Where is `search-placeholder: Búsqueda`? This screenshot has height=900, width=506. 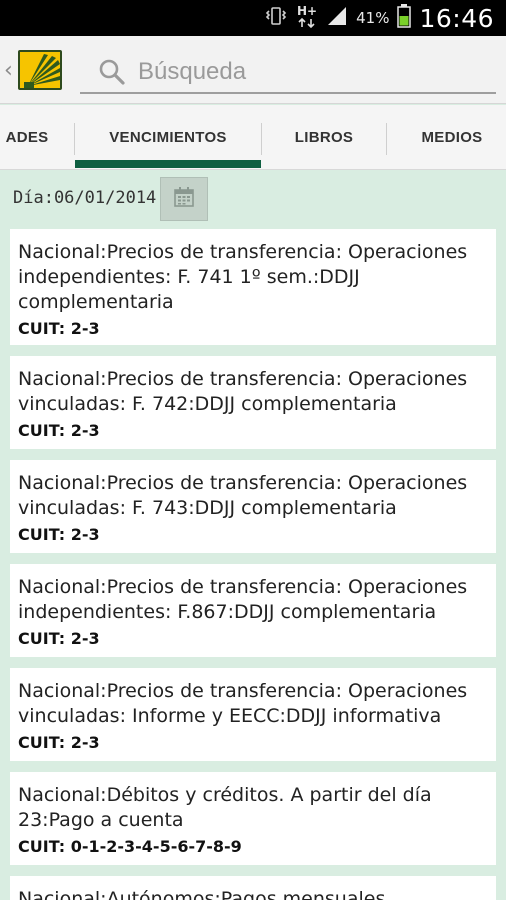 search-placeholder: Búsqueda is located at coordinates (192, 71).